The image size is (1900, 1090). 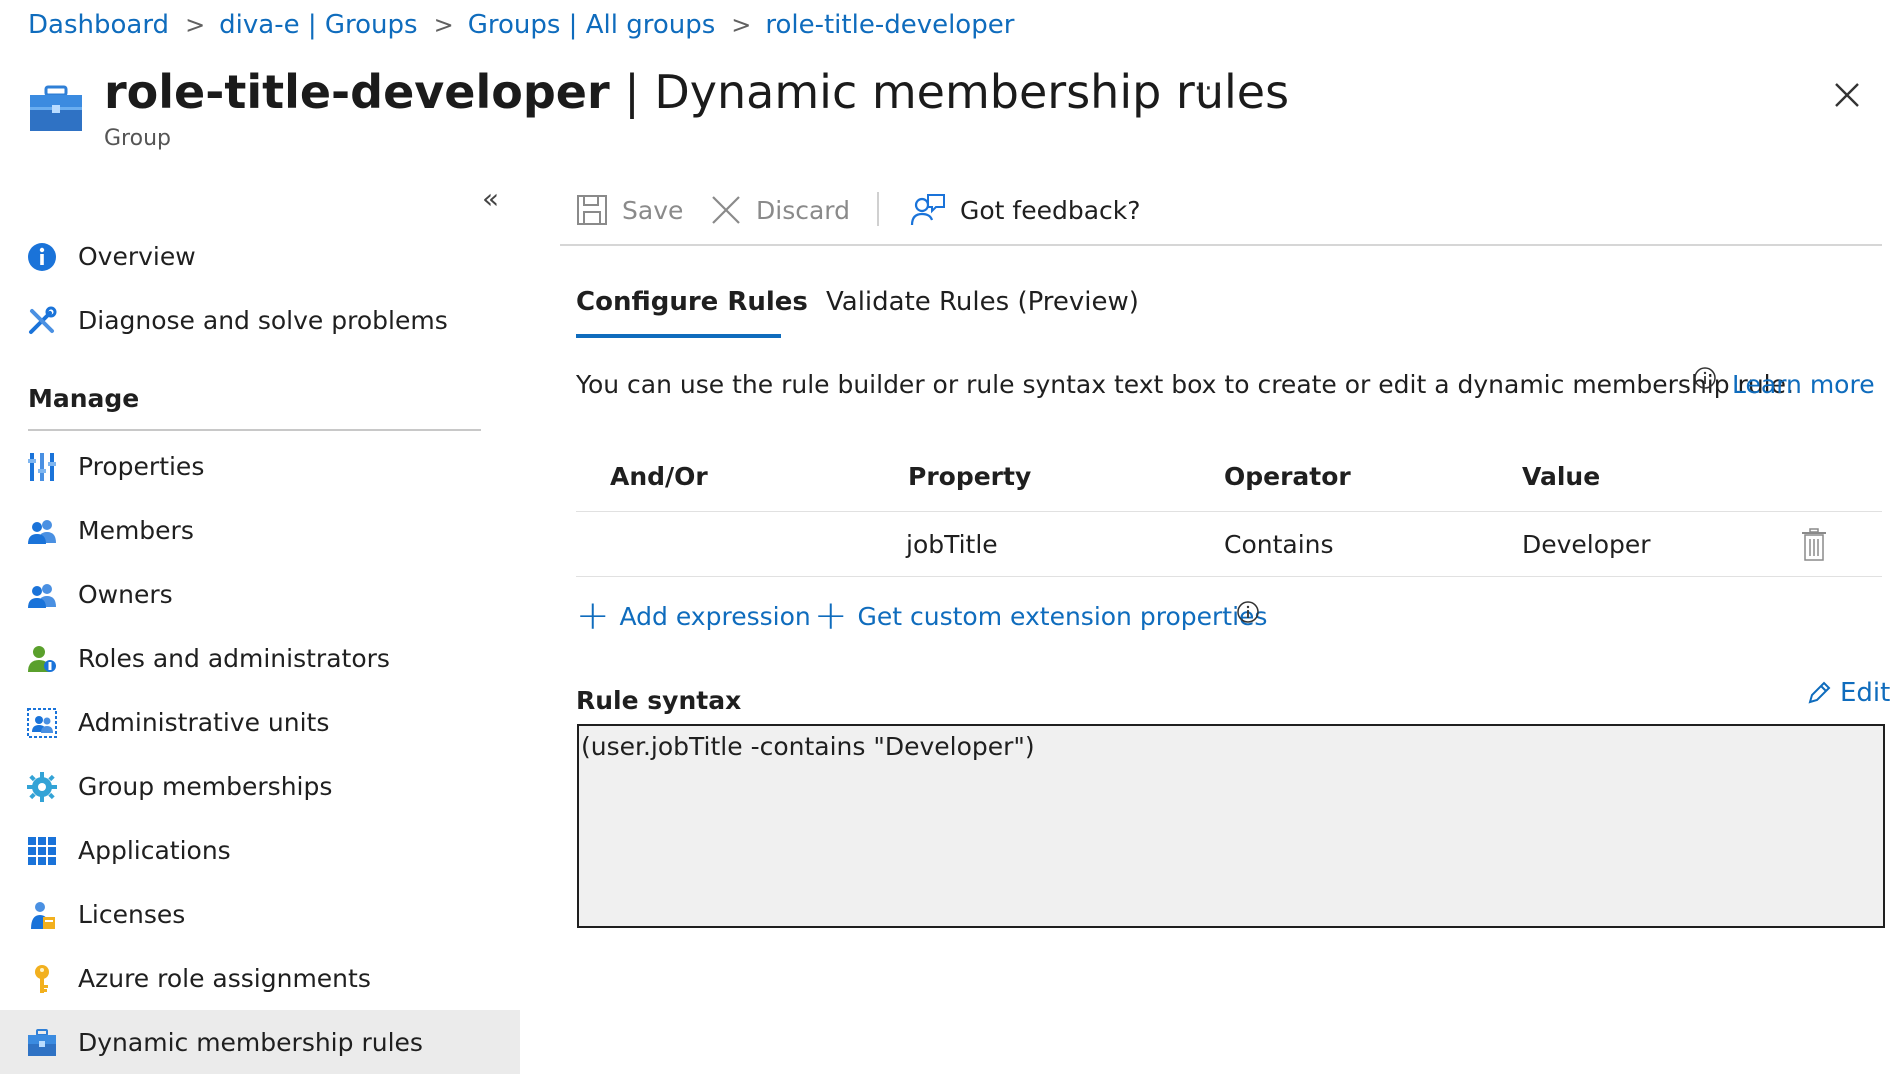 I want to click on grid-icon, so click(x=42, y=851).